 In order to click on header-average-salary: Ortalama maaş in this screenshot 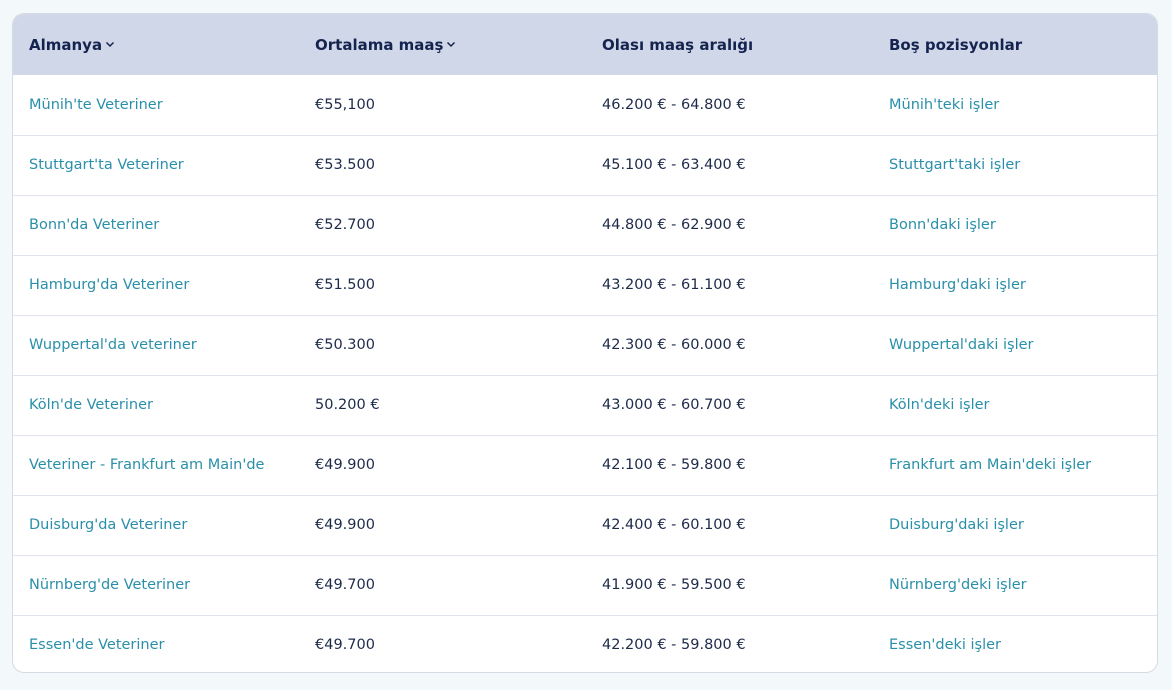, I will do `click(442, 44)`.